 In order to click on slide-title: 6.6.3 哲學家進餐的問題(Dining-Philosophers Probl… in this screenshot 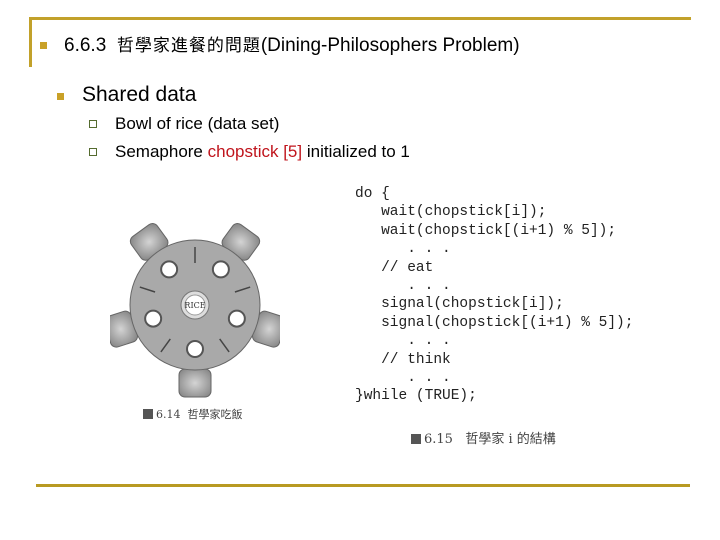, I will do `click(292, 44)`.